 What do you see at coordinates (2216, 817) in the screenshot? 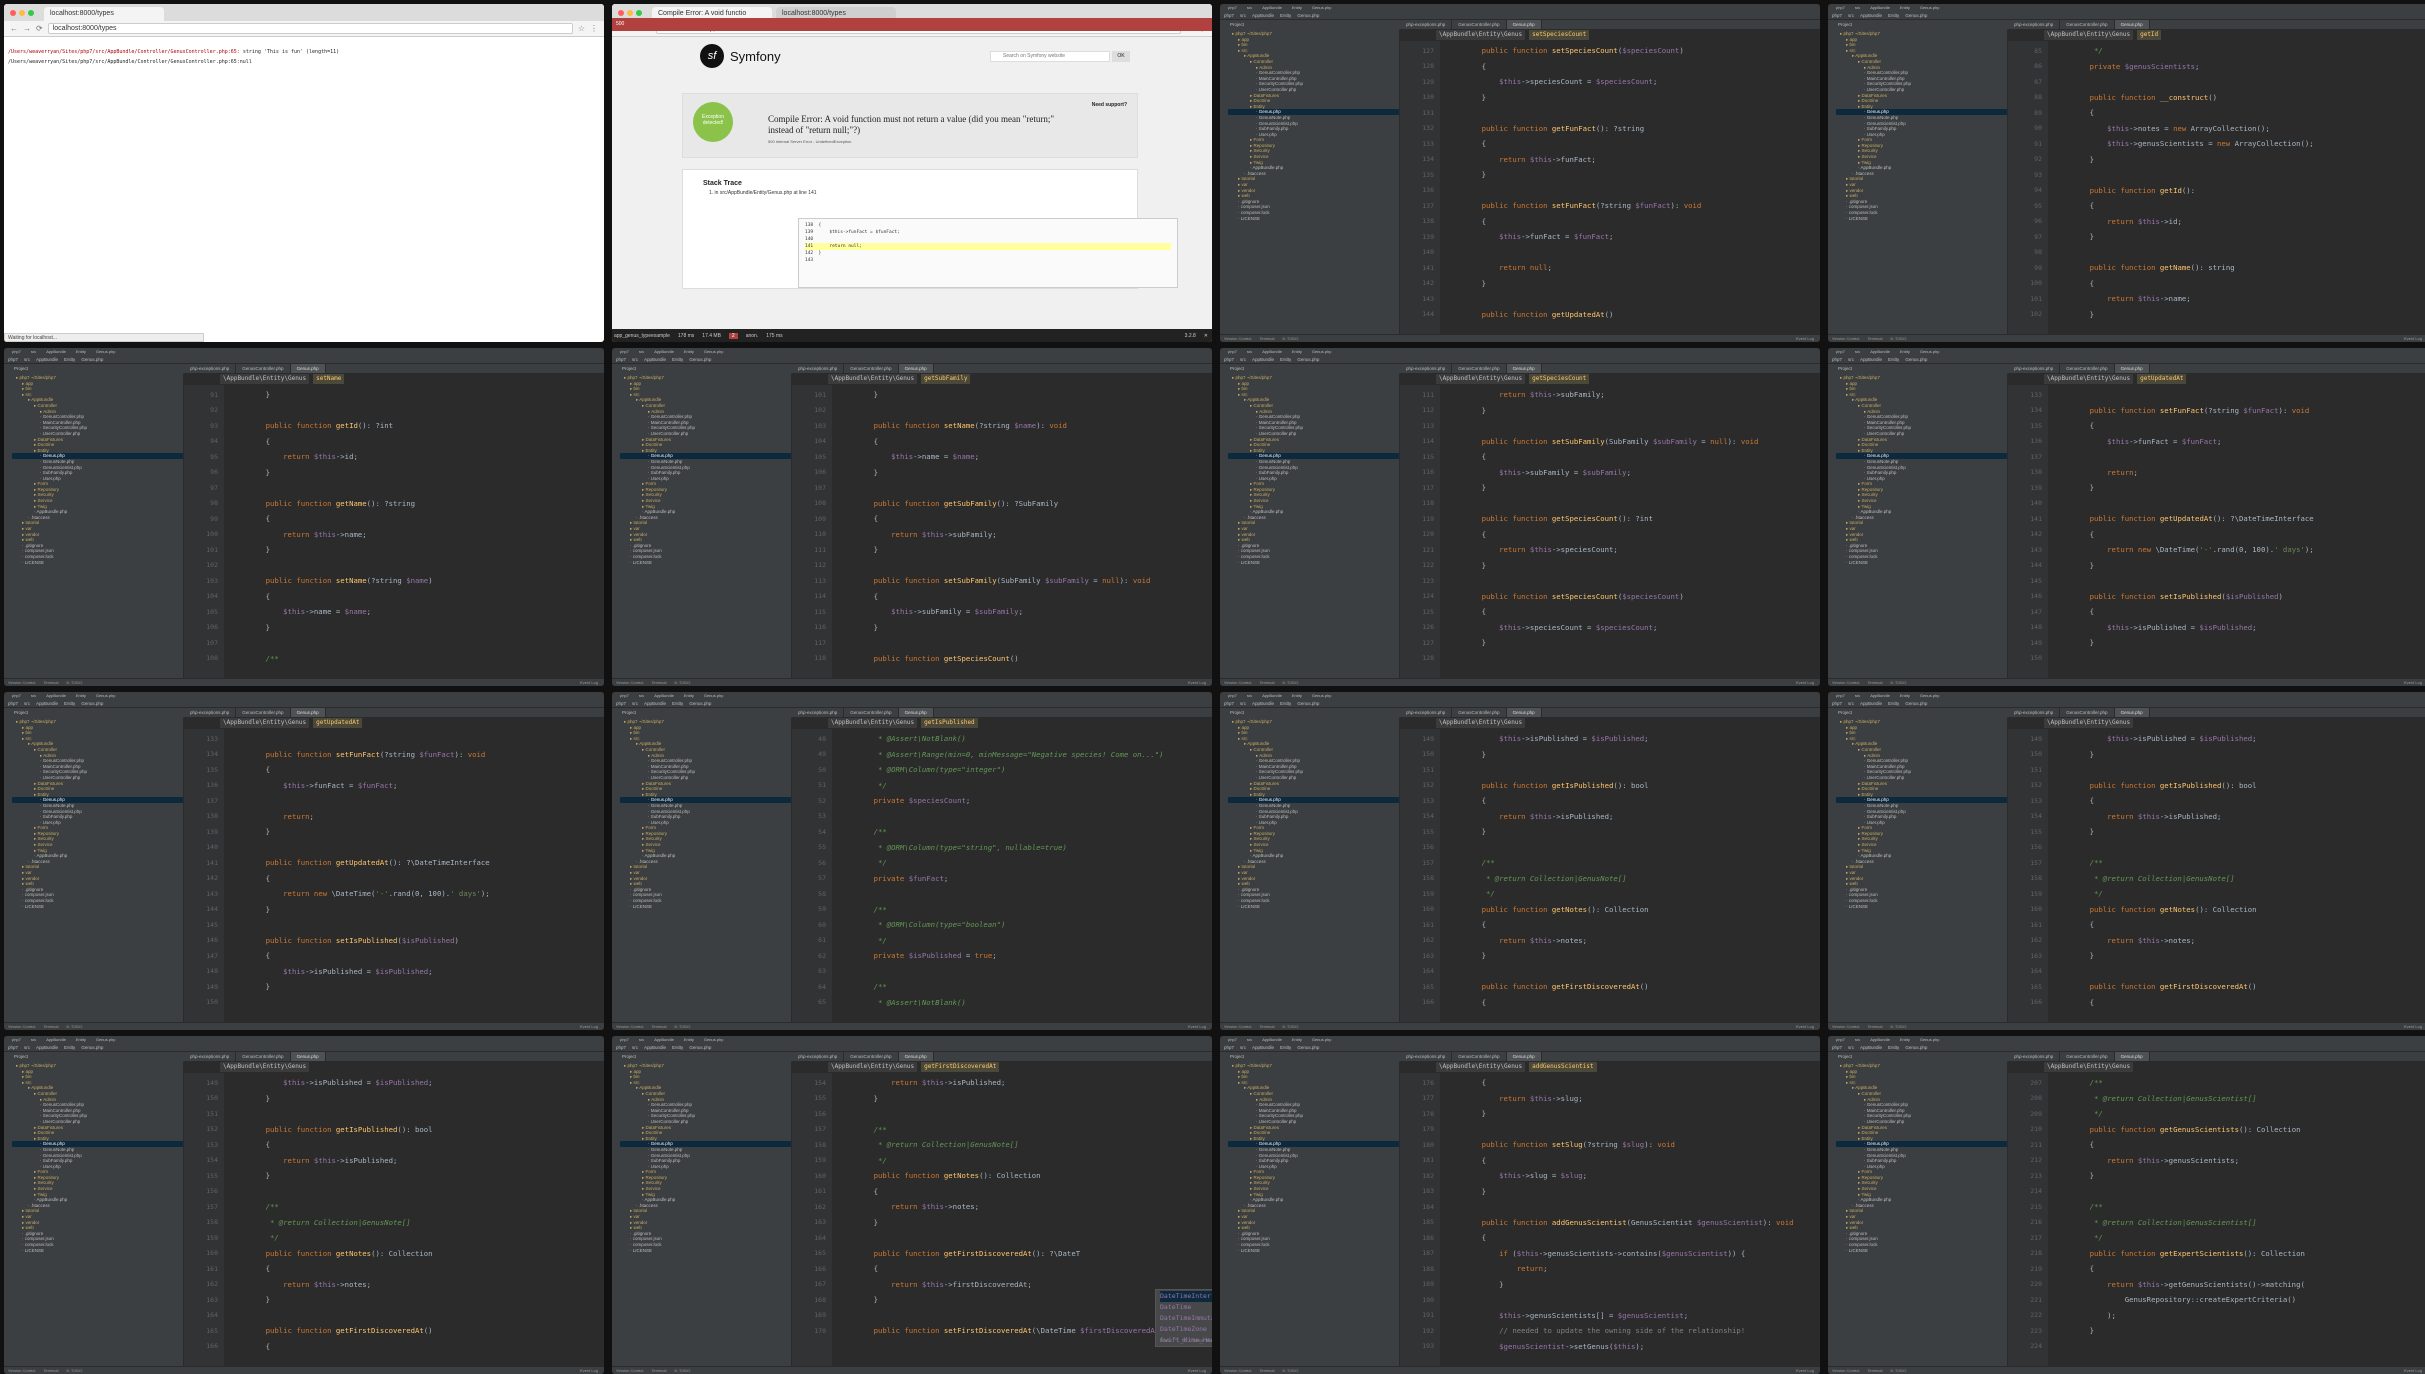
I see `code-line: 154 return $this->isPublished;` at bounding box center [2216, 817].